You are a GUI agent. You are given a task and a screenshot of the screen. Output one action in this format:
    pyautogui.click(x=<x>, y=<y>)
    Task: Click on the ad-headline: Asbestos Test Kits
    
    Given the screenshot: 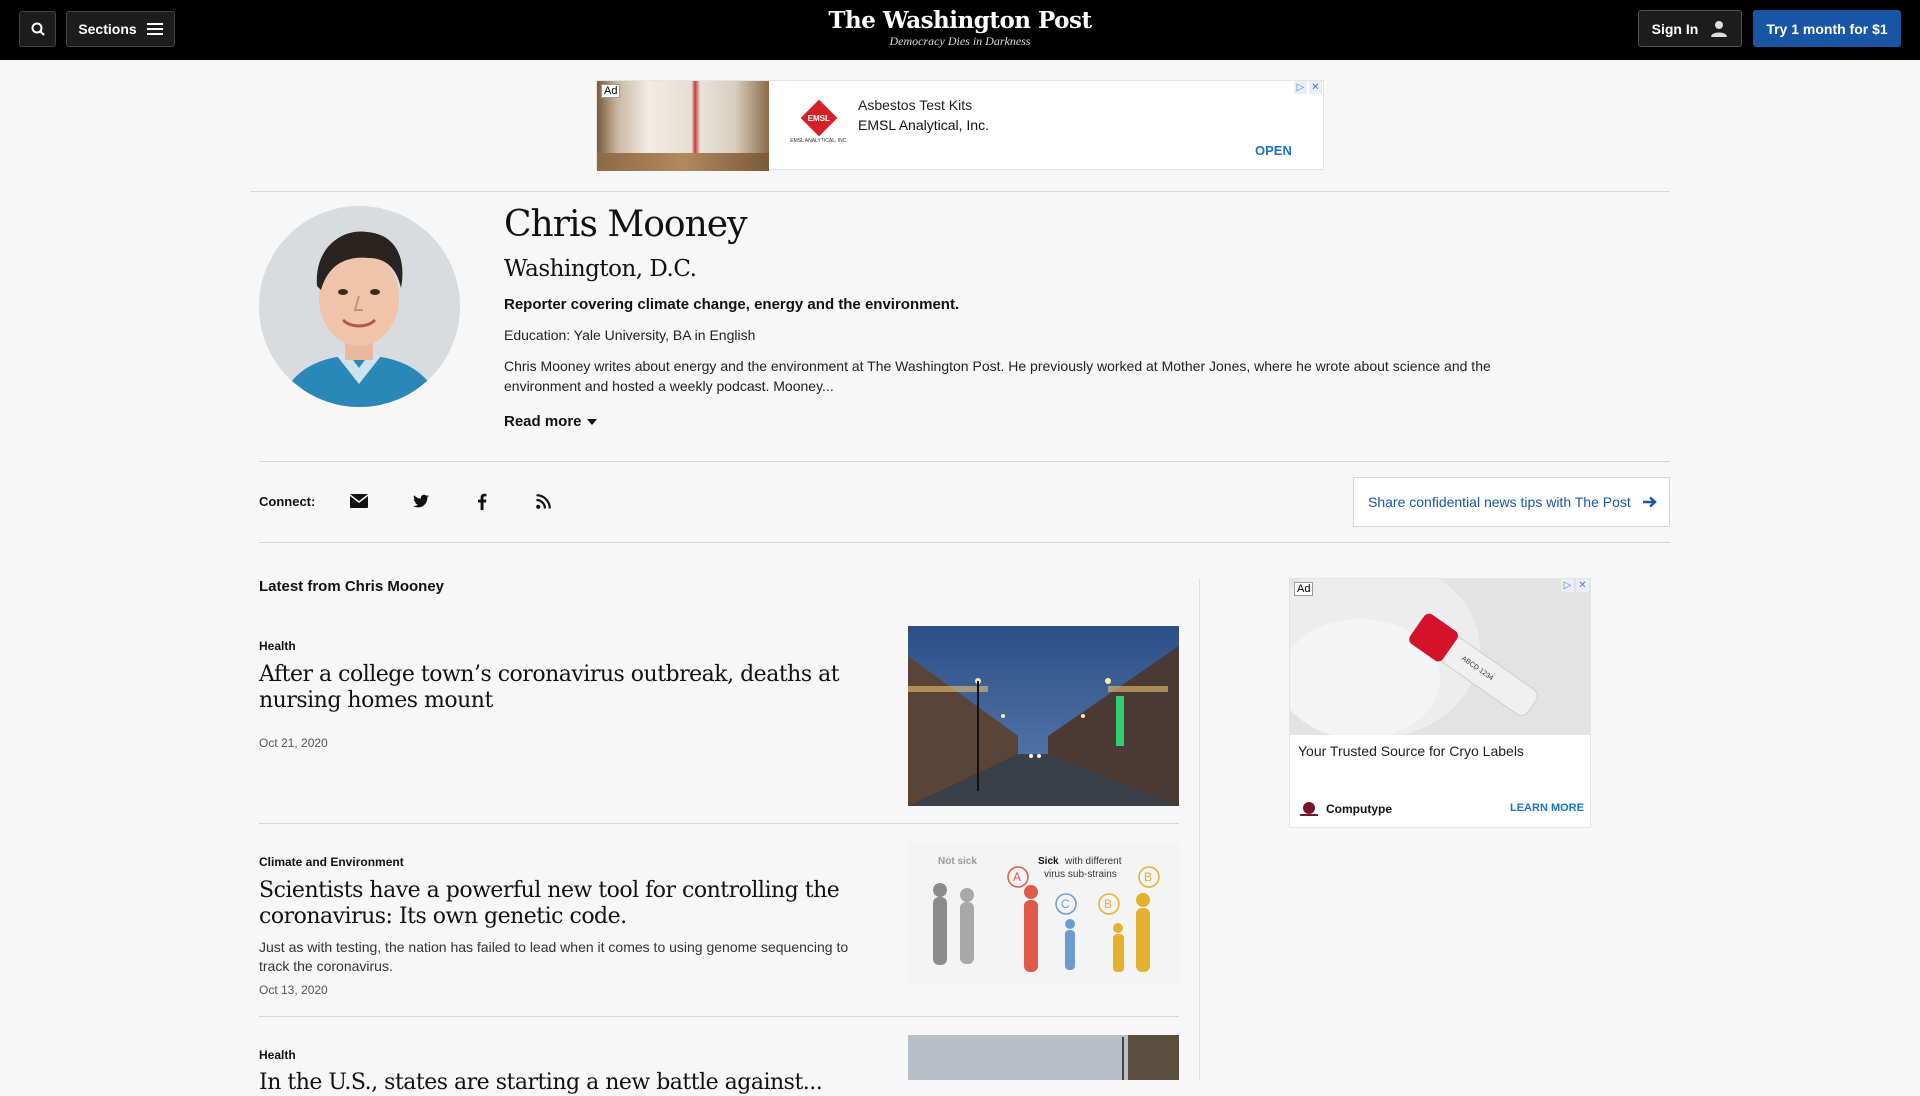 What is the action you would take?
    pyautogui.click(x=915, y=105)
    